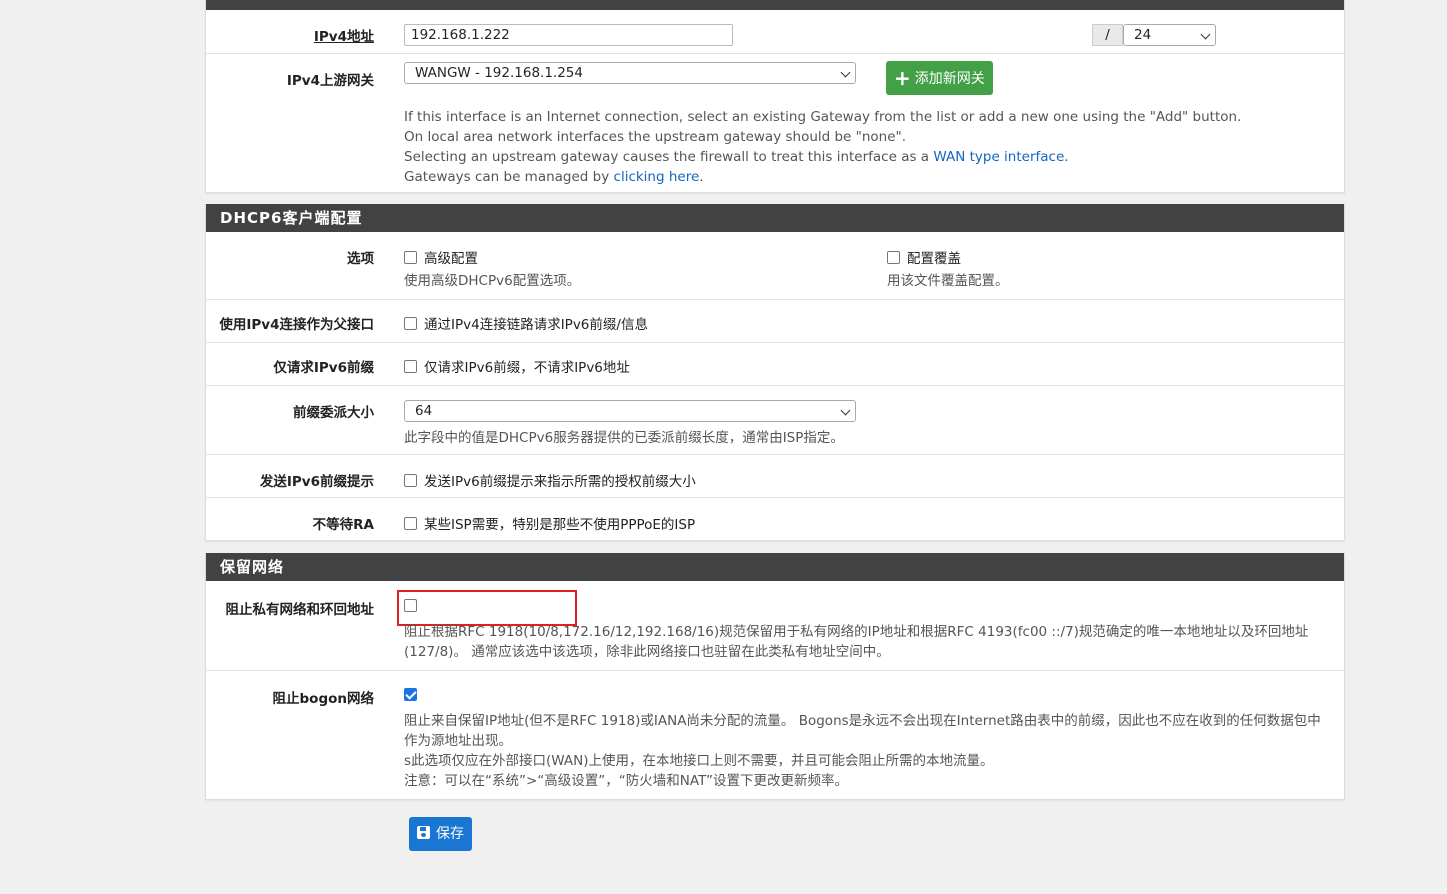 The image size is (1447, 894). What do you see at coordinates (775, 265) in the screenshot?
I see `dhcp6-options-row: 选项 高级配置 使用高级DHCPv6配置选项。 配置覆盖 用该文件覆盖配置。` at bounding box center [775, 265].